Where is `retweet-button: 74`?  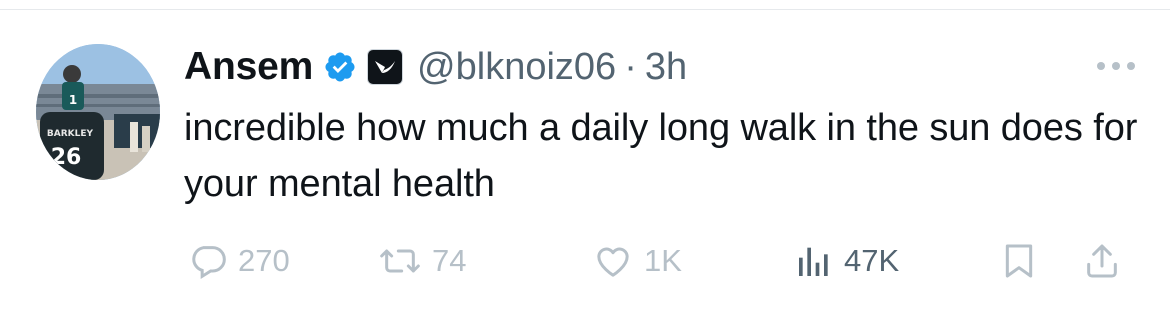 retweet-button: 74 is located at coordinates (422, 261).